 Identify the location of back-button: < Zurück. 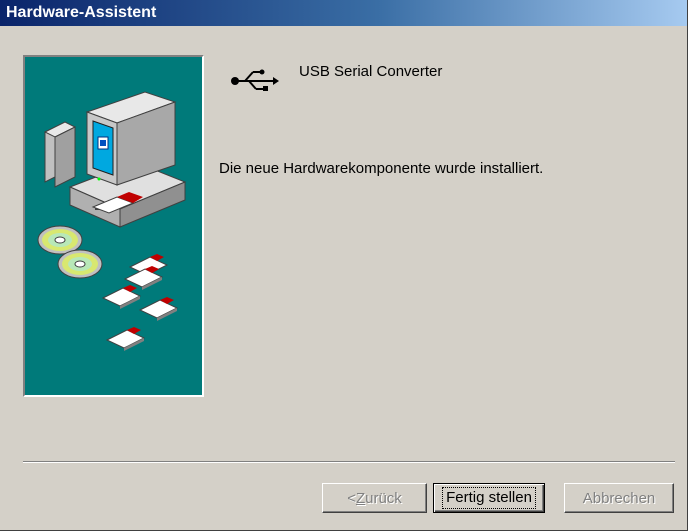
(374, 498).